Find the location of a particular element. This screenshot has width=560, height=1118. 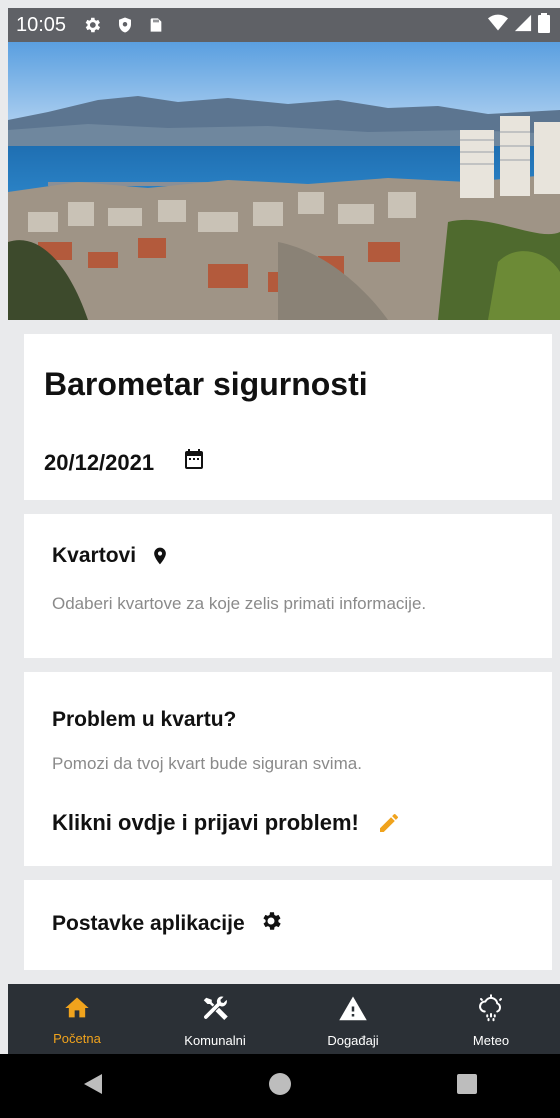

neighborhoods-title-row: Kvartovi is located at coordinates (111, 556).